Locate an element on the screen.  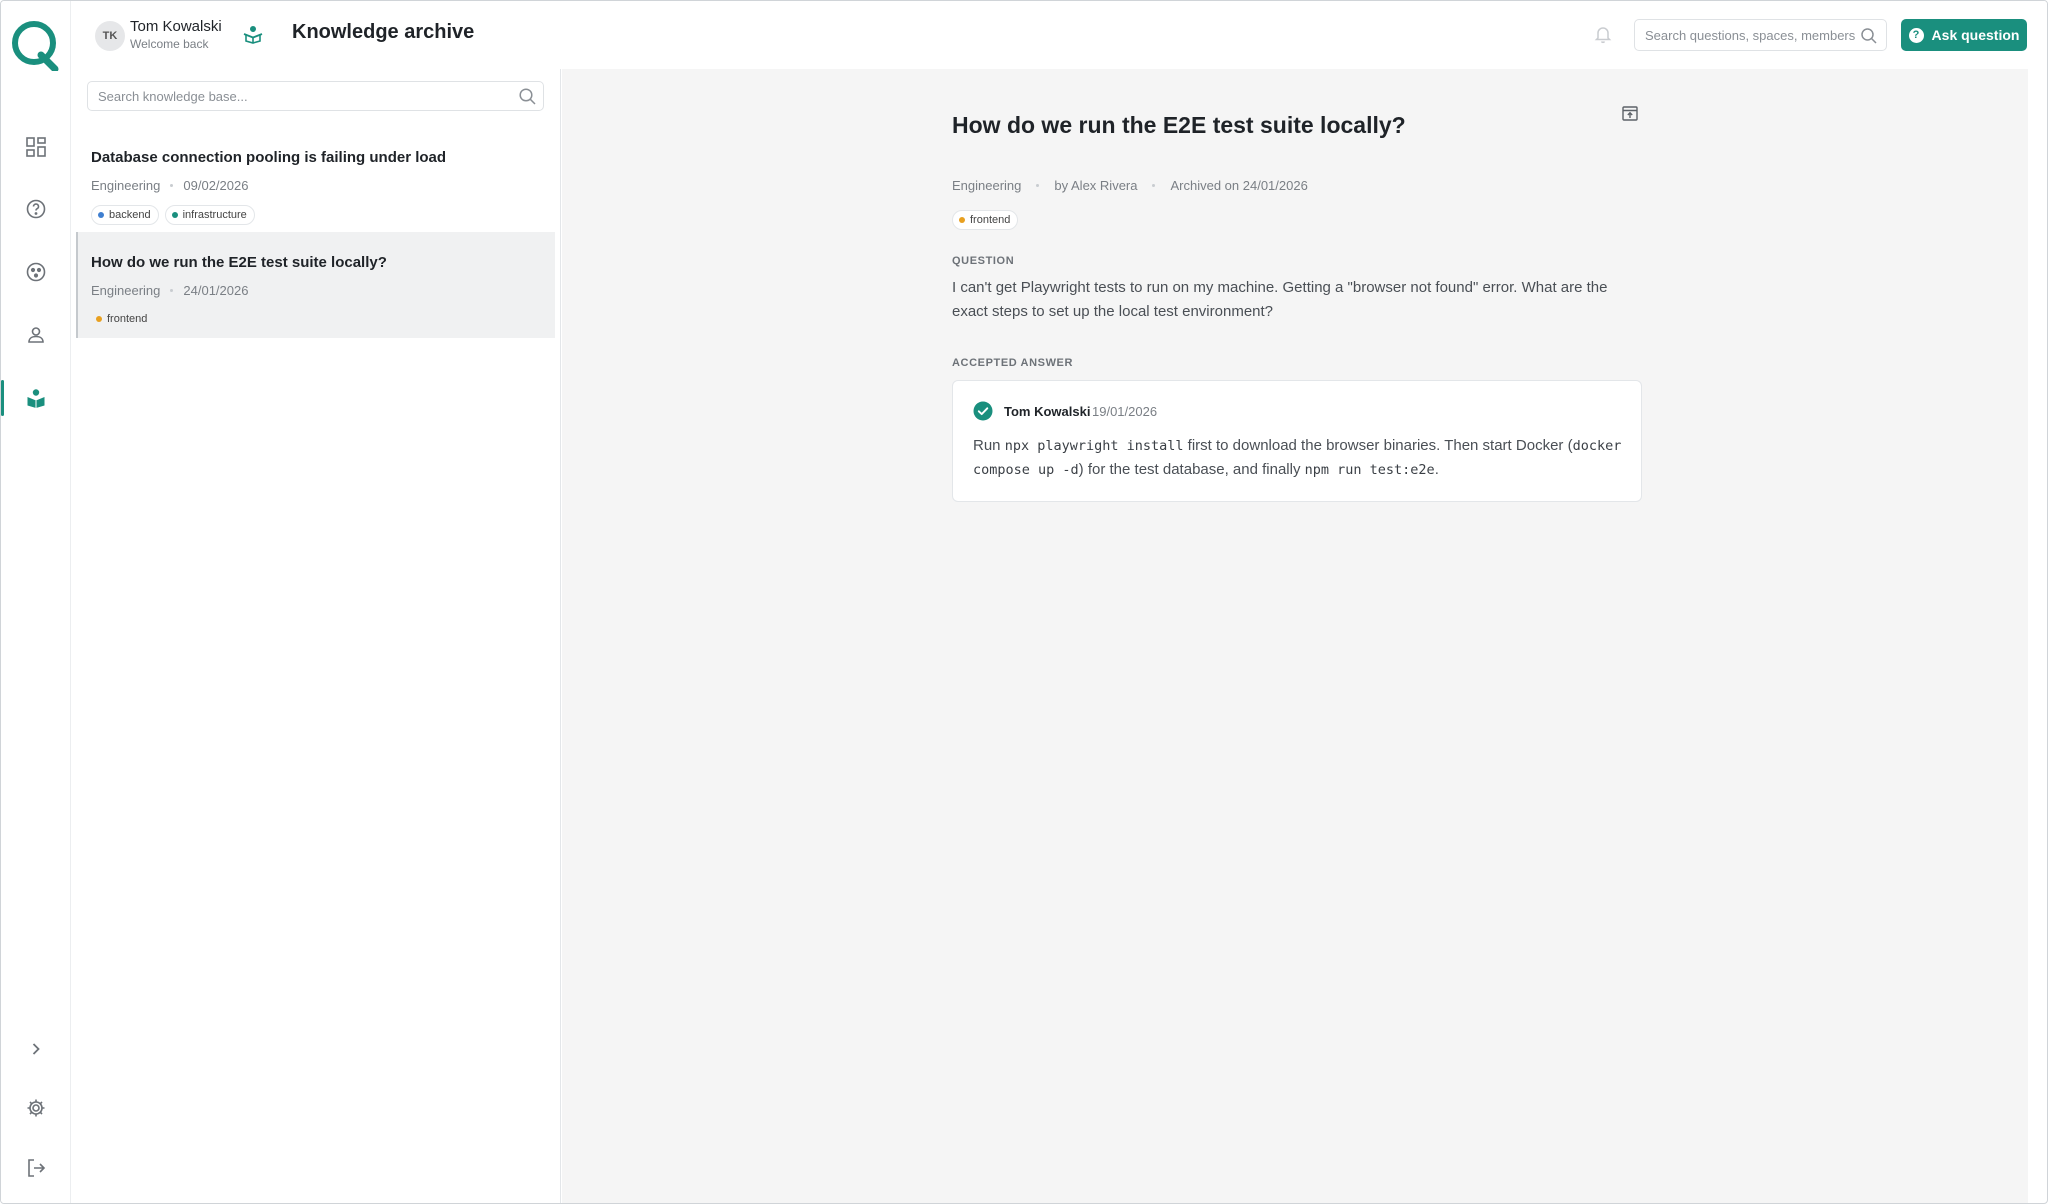
dashboard-icon is located at coordinates (36, 147).